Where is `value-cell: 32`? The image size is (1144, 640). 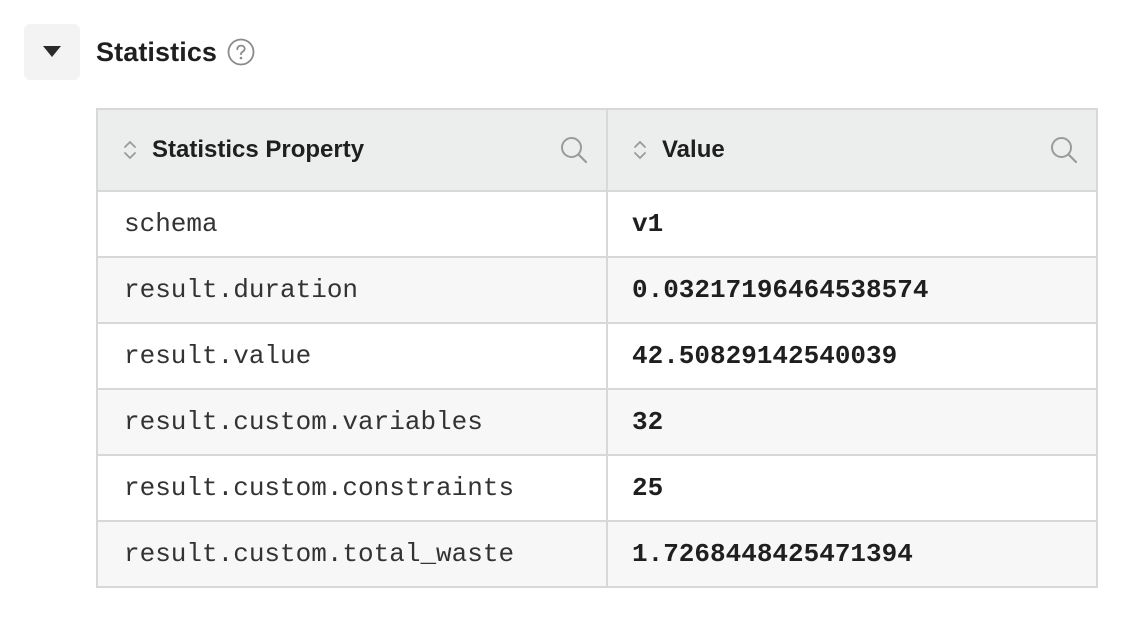 value-cell: 32 is located at coordinates (852, 422).